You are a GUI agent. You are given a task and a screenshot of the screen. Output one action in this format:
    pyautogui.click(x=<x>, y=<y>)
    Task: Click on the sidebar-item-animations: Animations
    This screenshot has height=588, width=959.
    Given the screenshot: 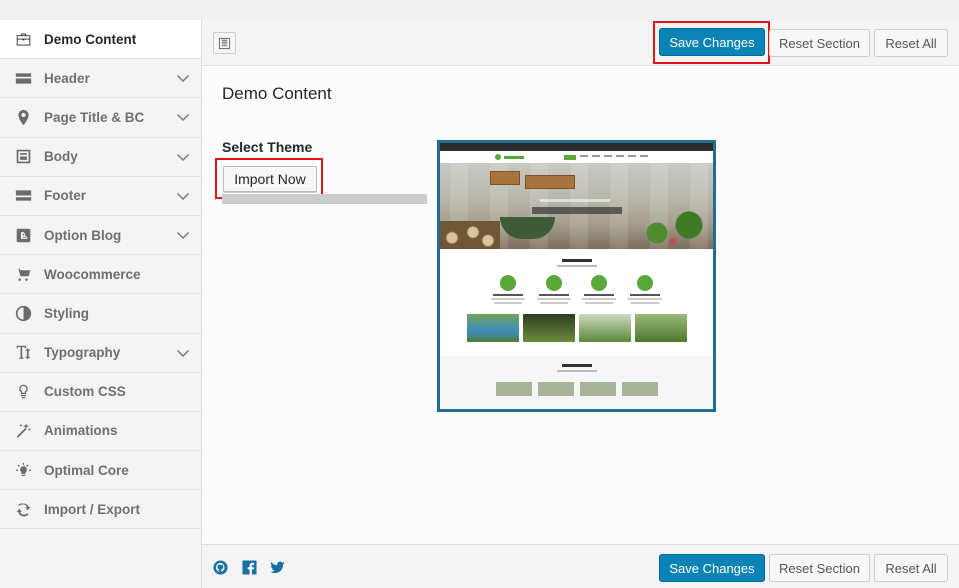 What is the action you would take?
    pyautogui.click(x=100, y=432)
    